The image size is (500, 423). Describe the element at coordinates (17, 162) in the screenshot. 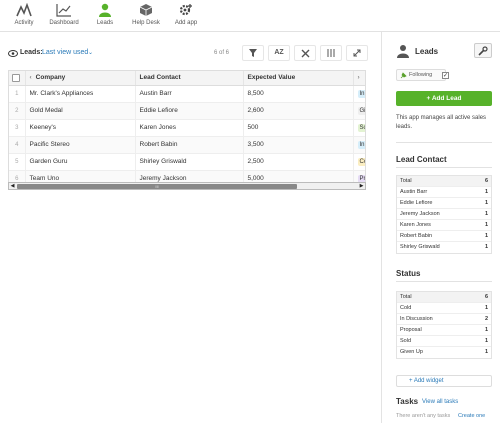

I see `row-number: 5` at that location.